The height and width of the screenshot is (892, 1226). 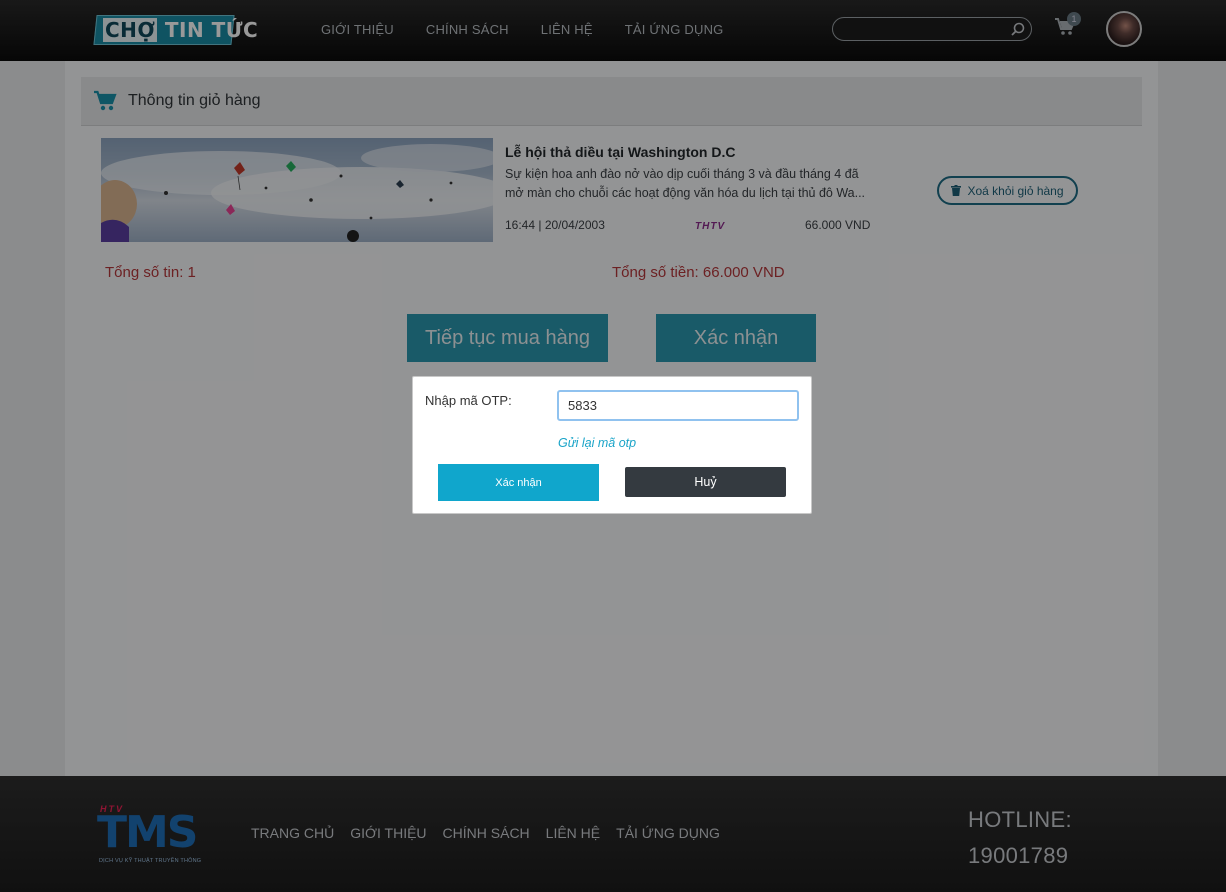 I want to click on otp-label: Nhập mã OTP:, so click(x=468, y=400).